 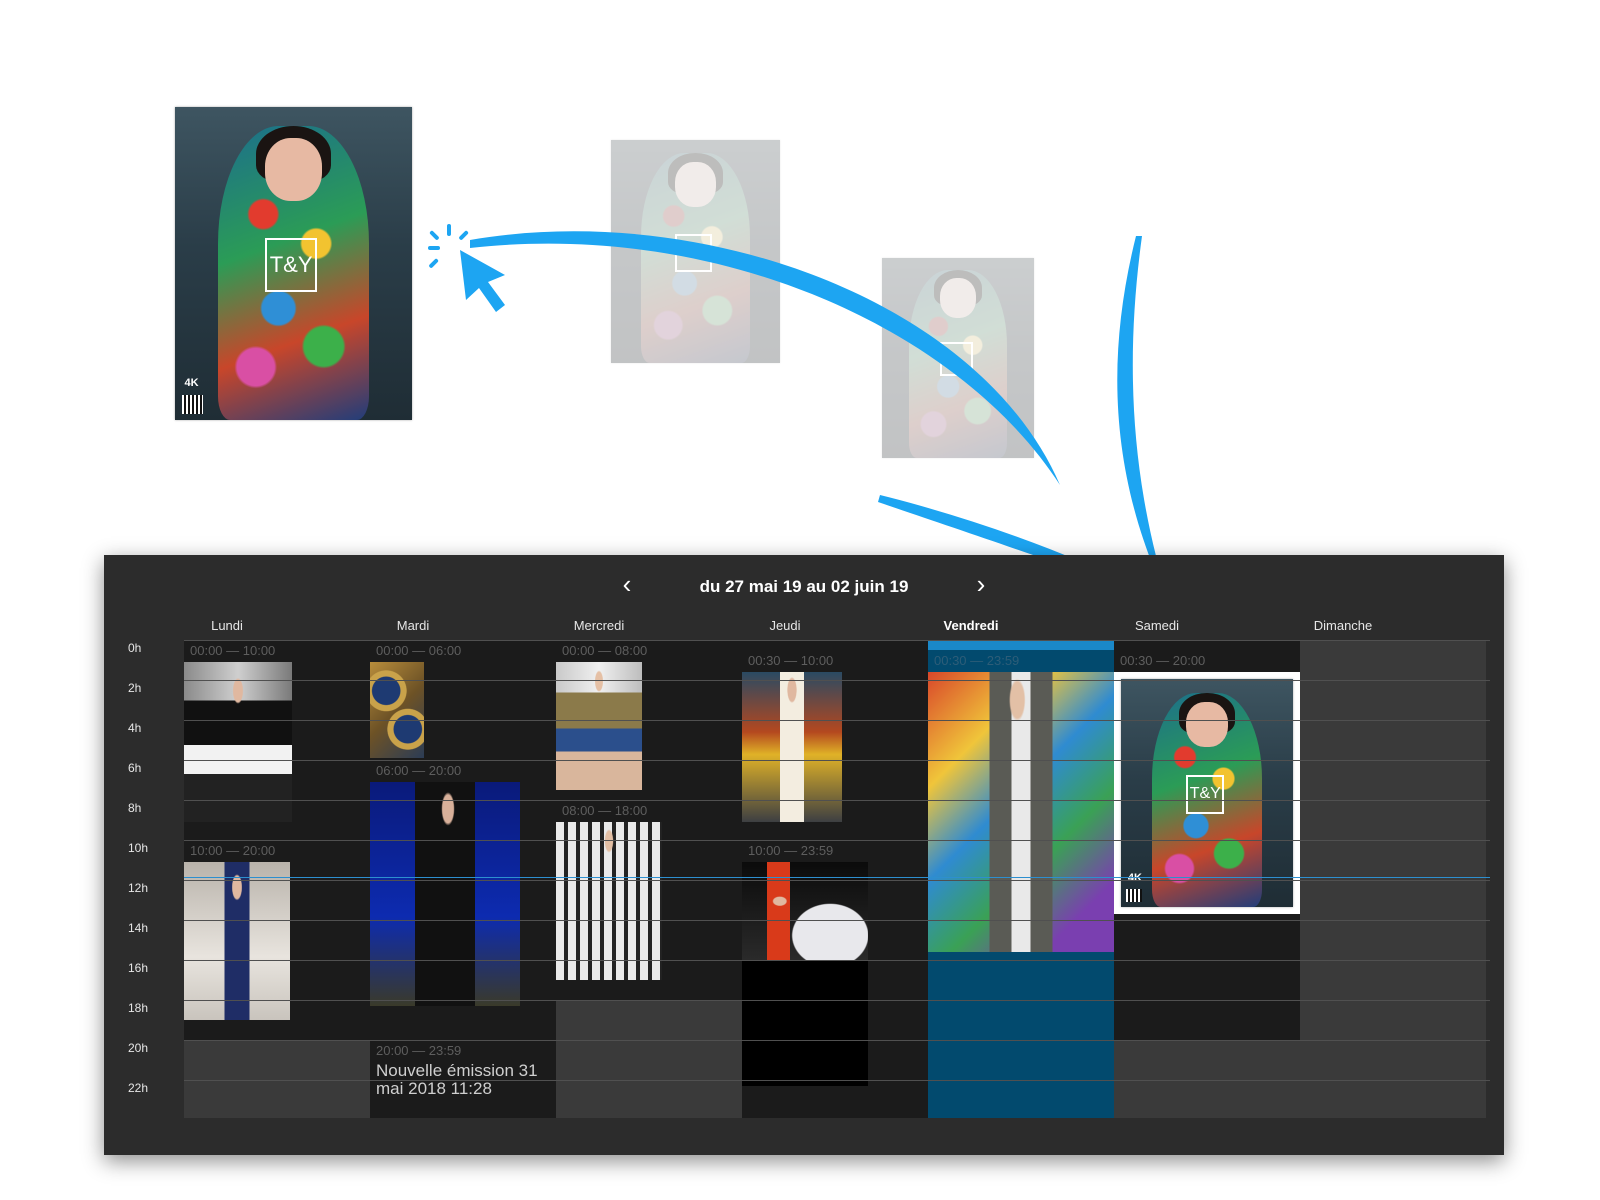 What do you see at coordinates (233, 650) in the screenshot?
I see `slot-time: 00:00 — 10:00` at bounding box center [233, 650].